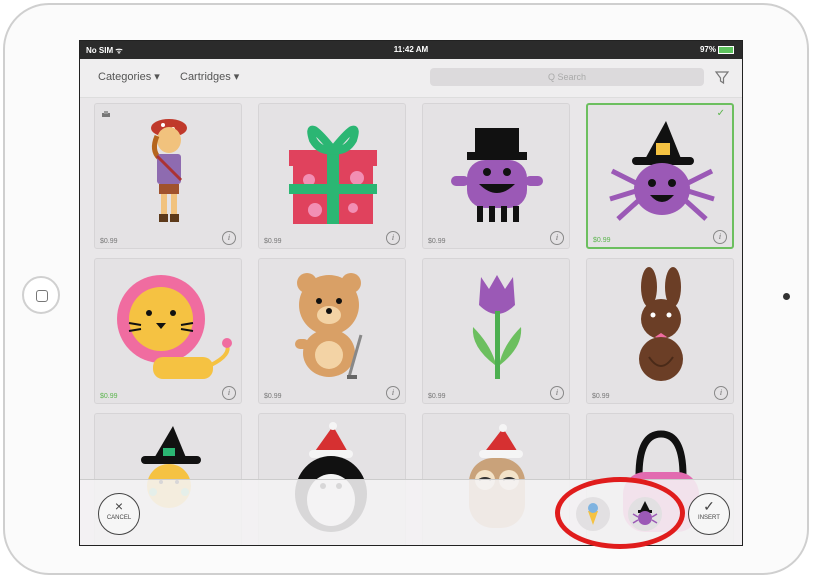 The width and height of the screenshot is (814, 579). What do you see at coordinates (662, 171) in the screenshot?
I see `witch-spider-art` at bounding box center [662, 171].